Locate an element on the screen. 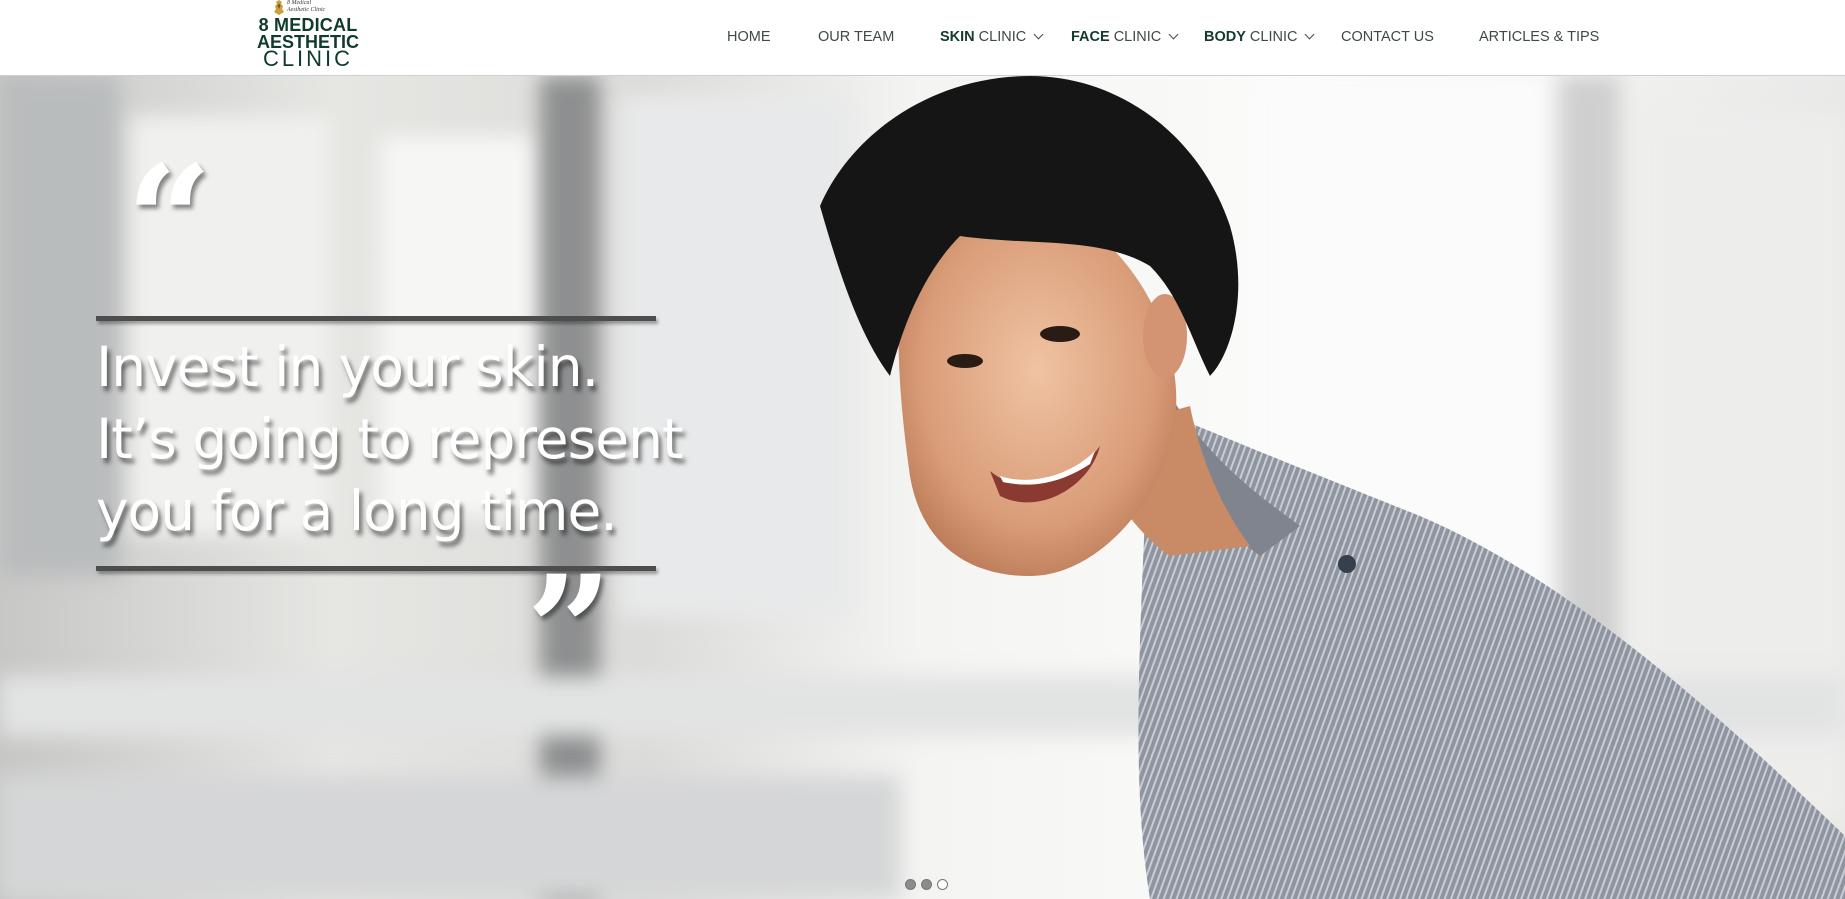 This screenshot has height=899, width=1845. open-quote-mark: “ is located at coordinates (169, 221).